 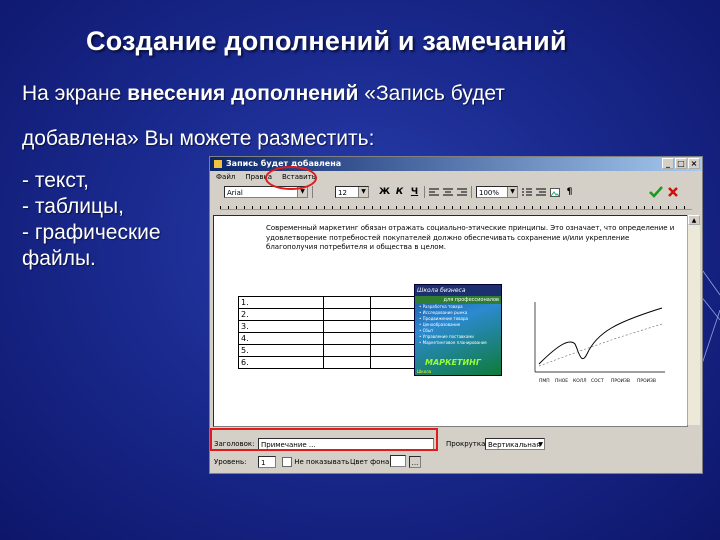 I want to click on ruler, so click(x=456, y=205).